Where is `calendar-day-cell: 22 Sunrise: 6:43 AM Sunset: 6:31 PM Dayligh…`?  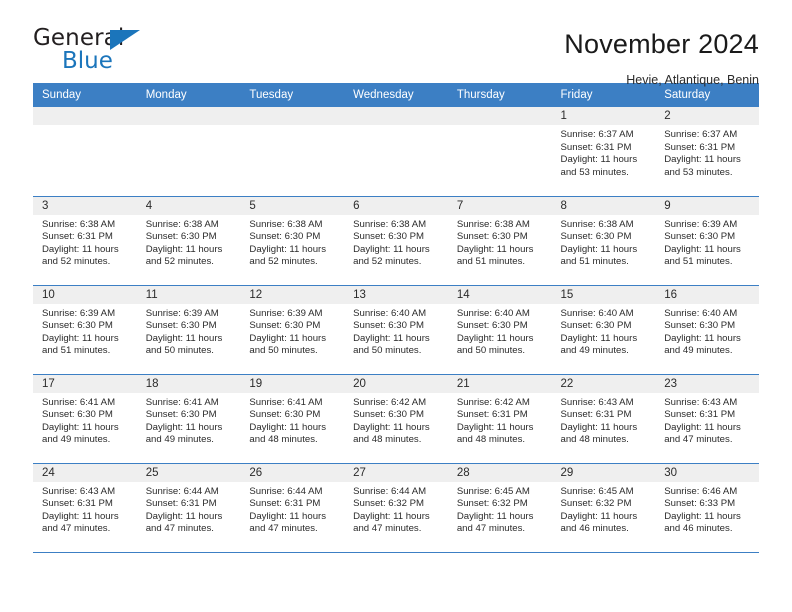 calendar-day-cell: 22 Sunrise: 6:43 AM Sunset: 6:31 PM Dayligh… is located at coordinates (603, 419).